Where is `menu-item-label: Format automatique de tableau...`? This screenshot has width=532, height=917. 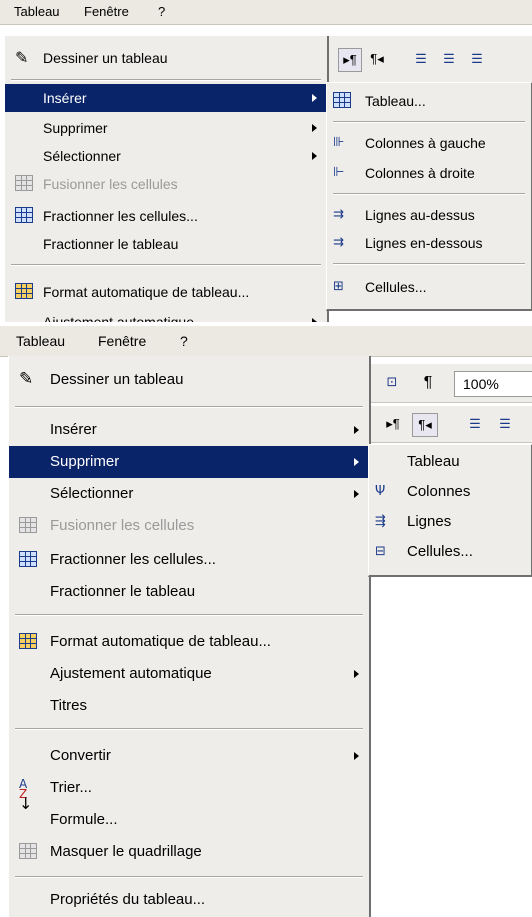 menu-item-label: Format automatique de tableau... is located at coordinates (160, 641).